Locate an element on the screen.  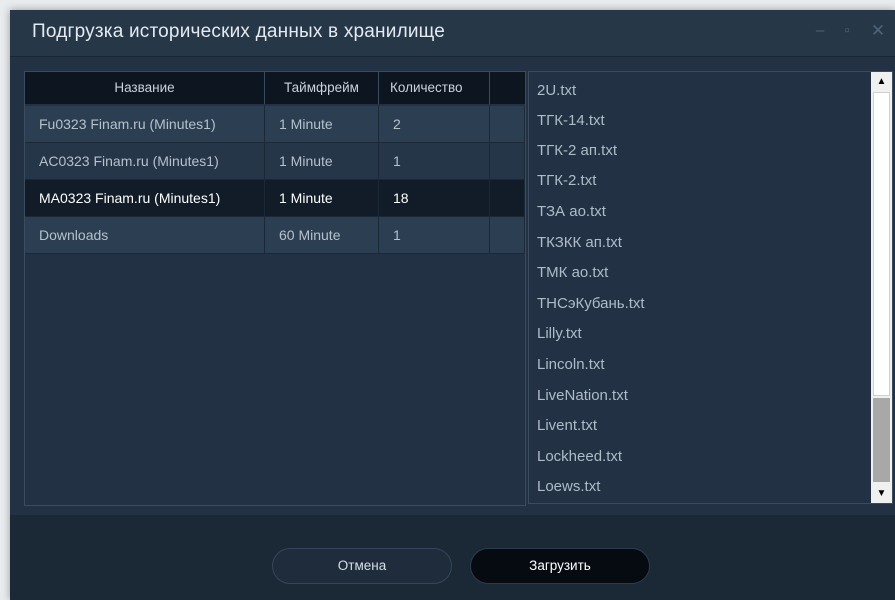
dialog-footer: Отмена Загрузить is located at coordinates (452, 557).